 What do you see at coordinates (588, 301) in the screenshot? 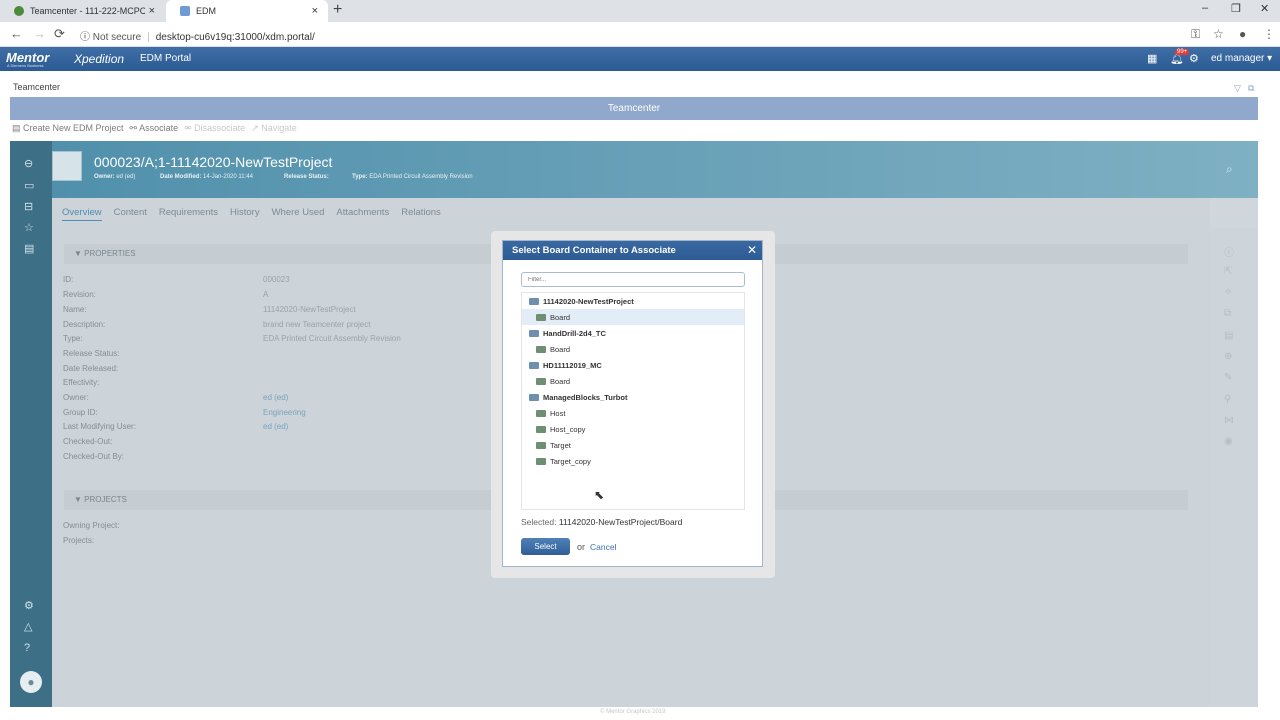
I see `tree-node-label: 11142020-NewTestProject` at bounding box center [588, 301].